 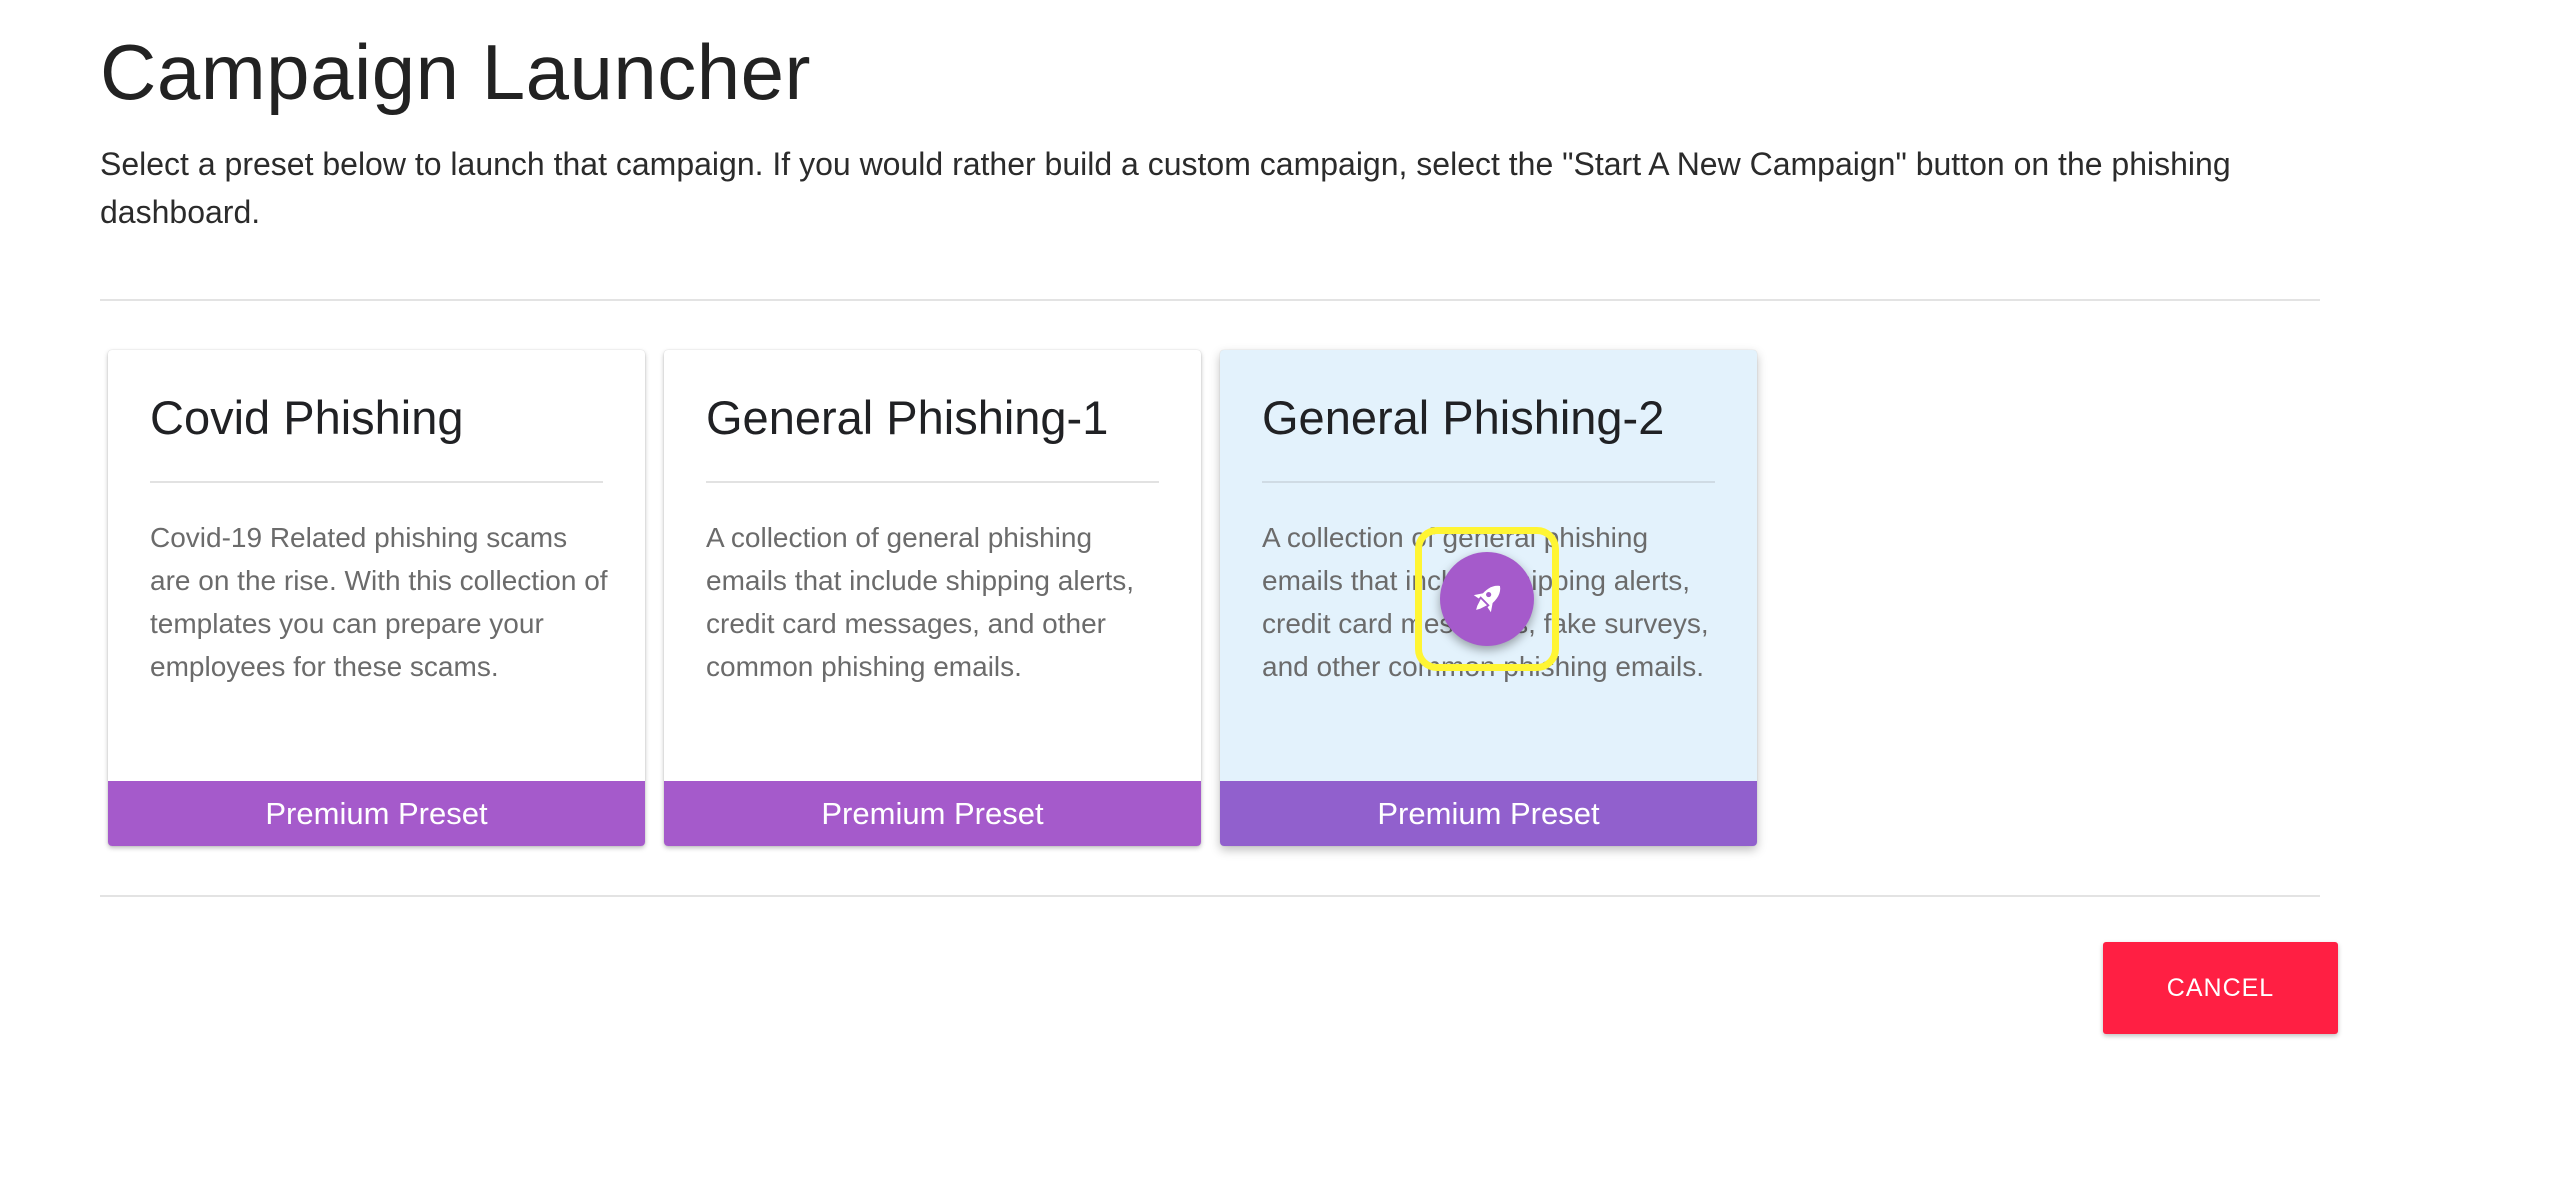 I want to click on page-title: Campaign Launcher, so click(x=455, y=72).